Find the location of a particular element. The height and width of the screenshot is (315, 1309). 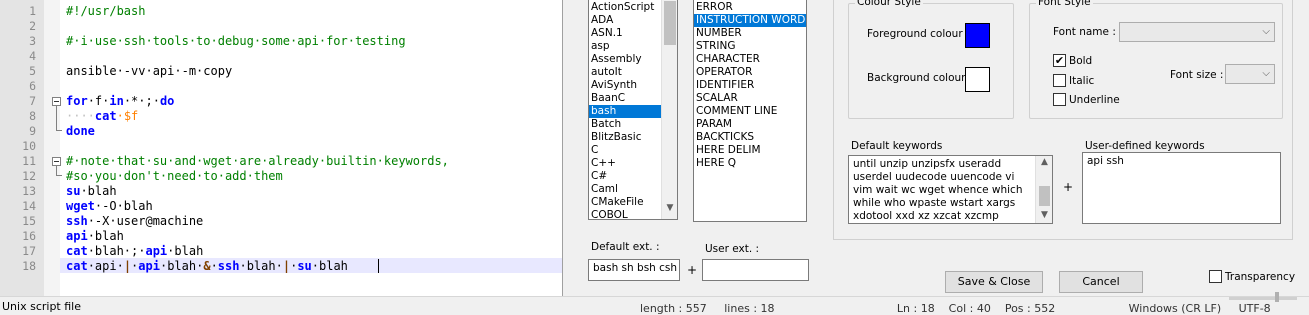

code-line: cat·api·|·api·blah·&·ssh·blah·|·su·blah is located at coordinates (207, 266).